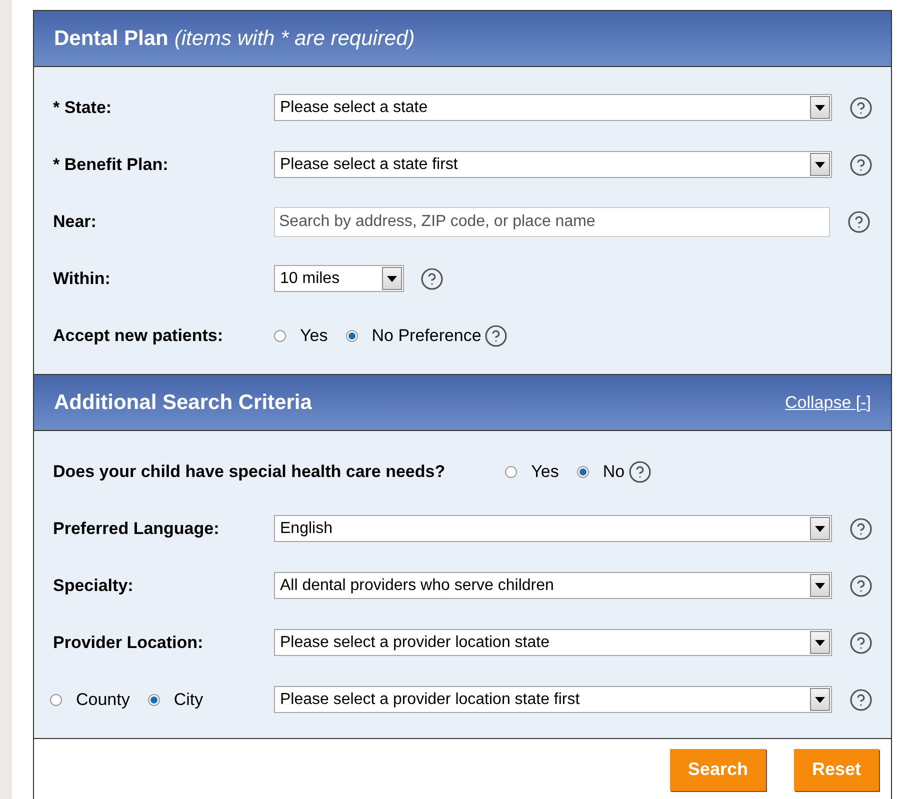 This screenshot has height=799, width=901. I want to click on dropdown-select: English, so click(553, 528).